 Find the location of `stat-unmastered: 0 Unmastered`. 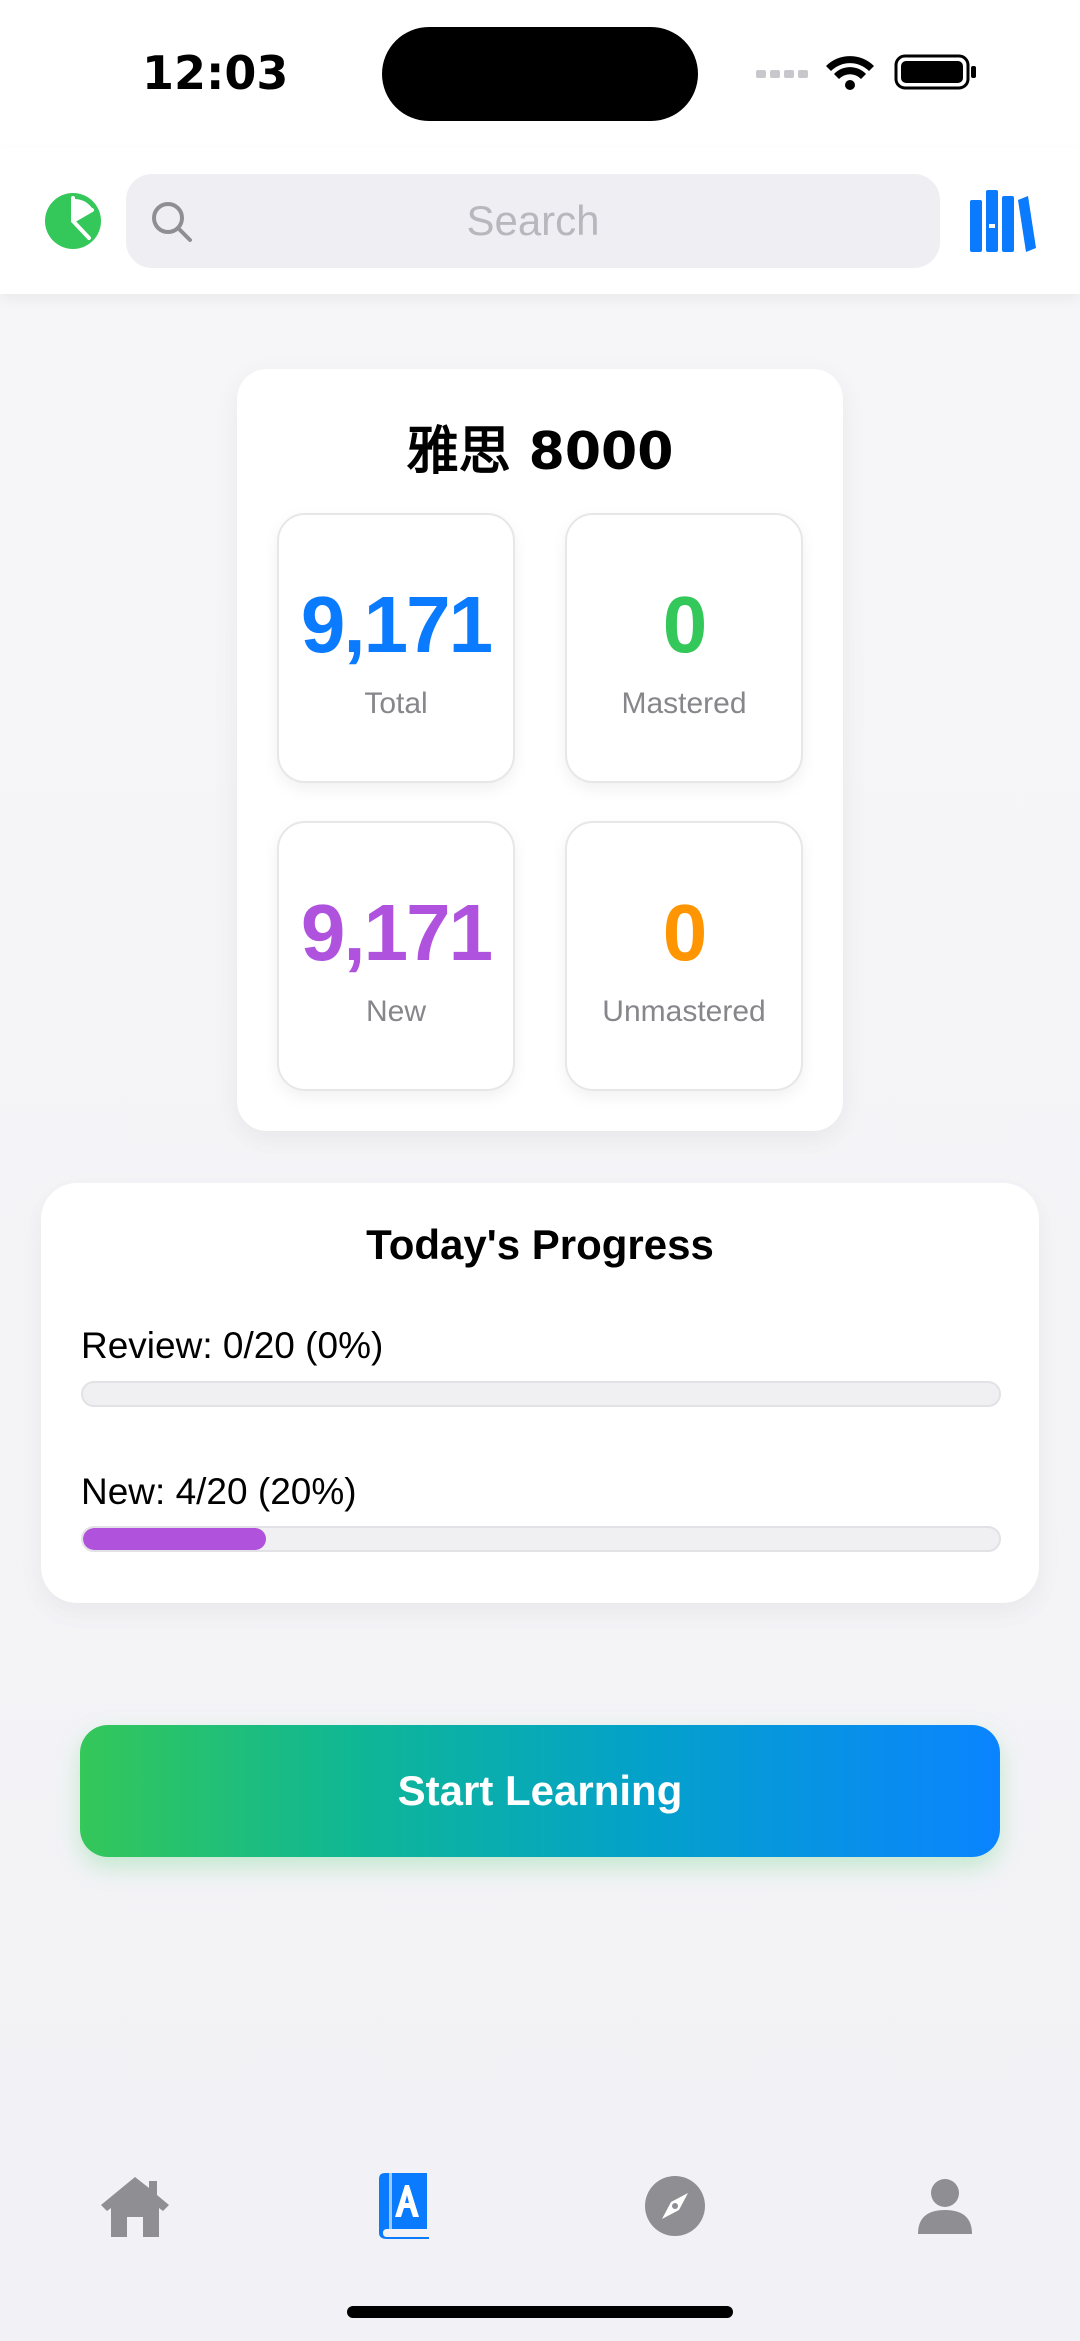

stat-unmastered: 0 Unmastered is located at coordinates (684, 956).